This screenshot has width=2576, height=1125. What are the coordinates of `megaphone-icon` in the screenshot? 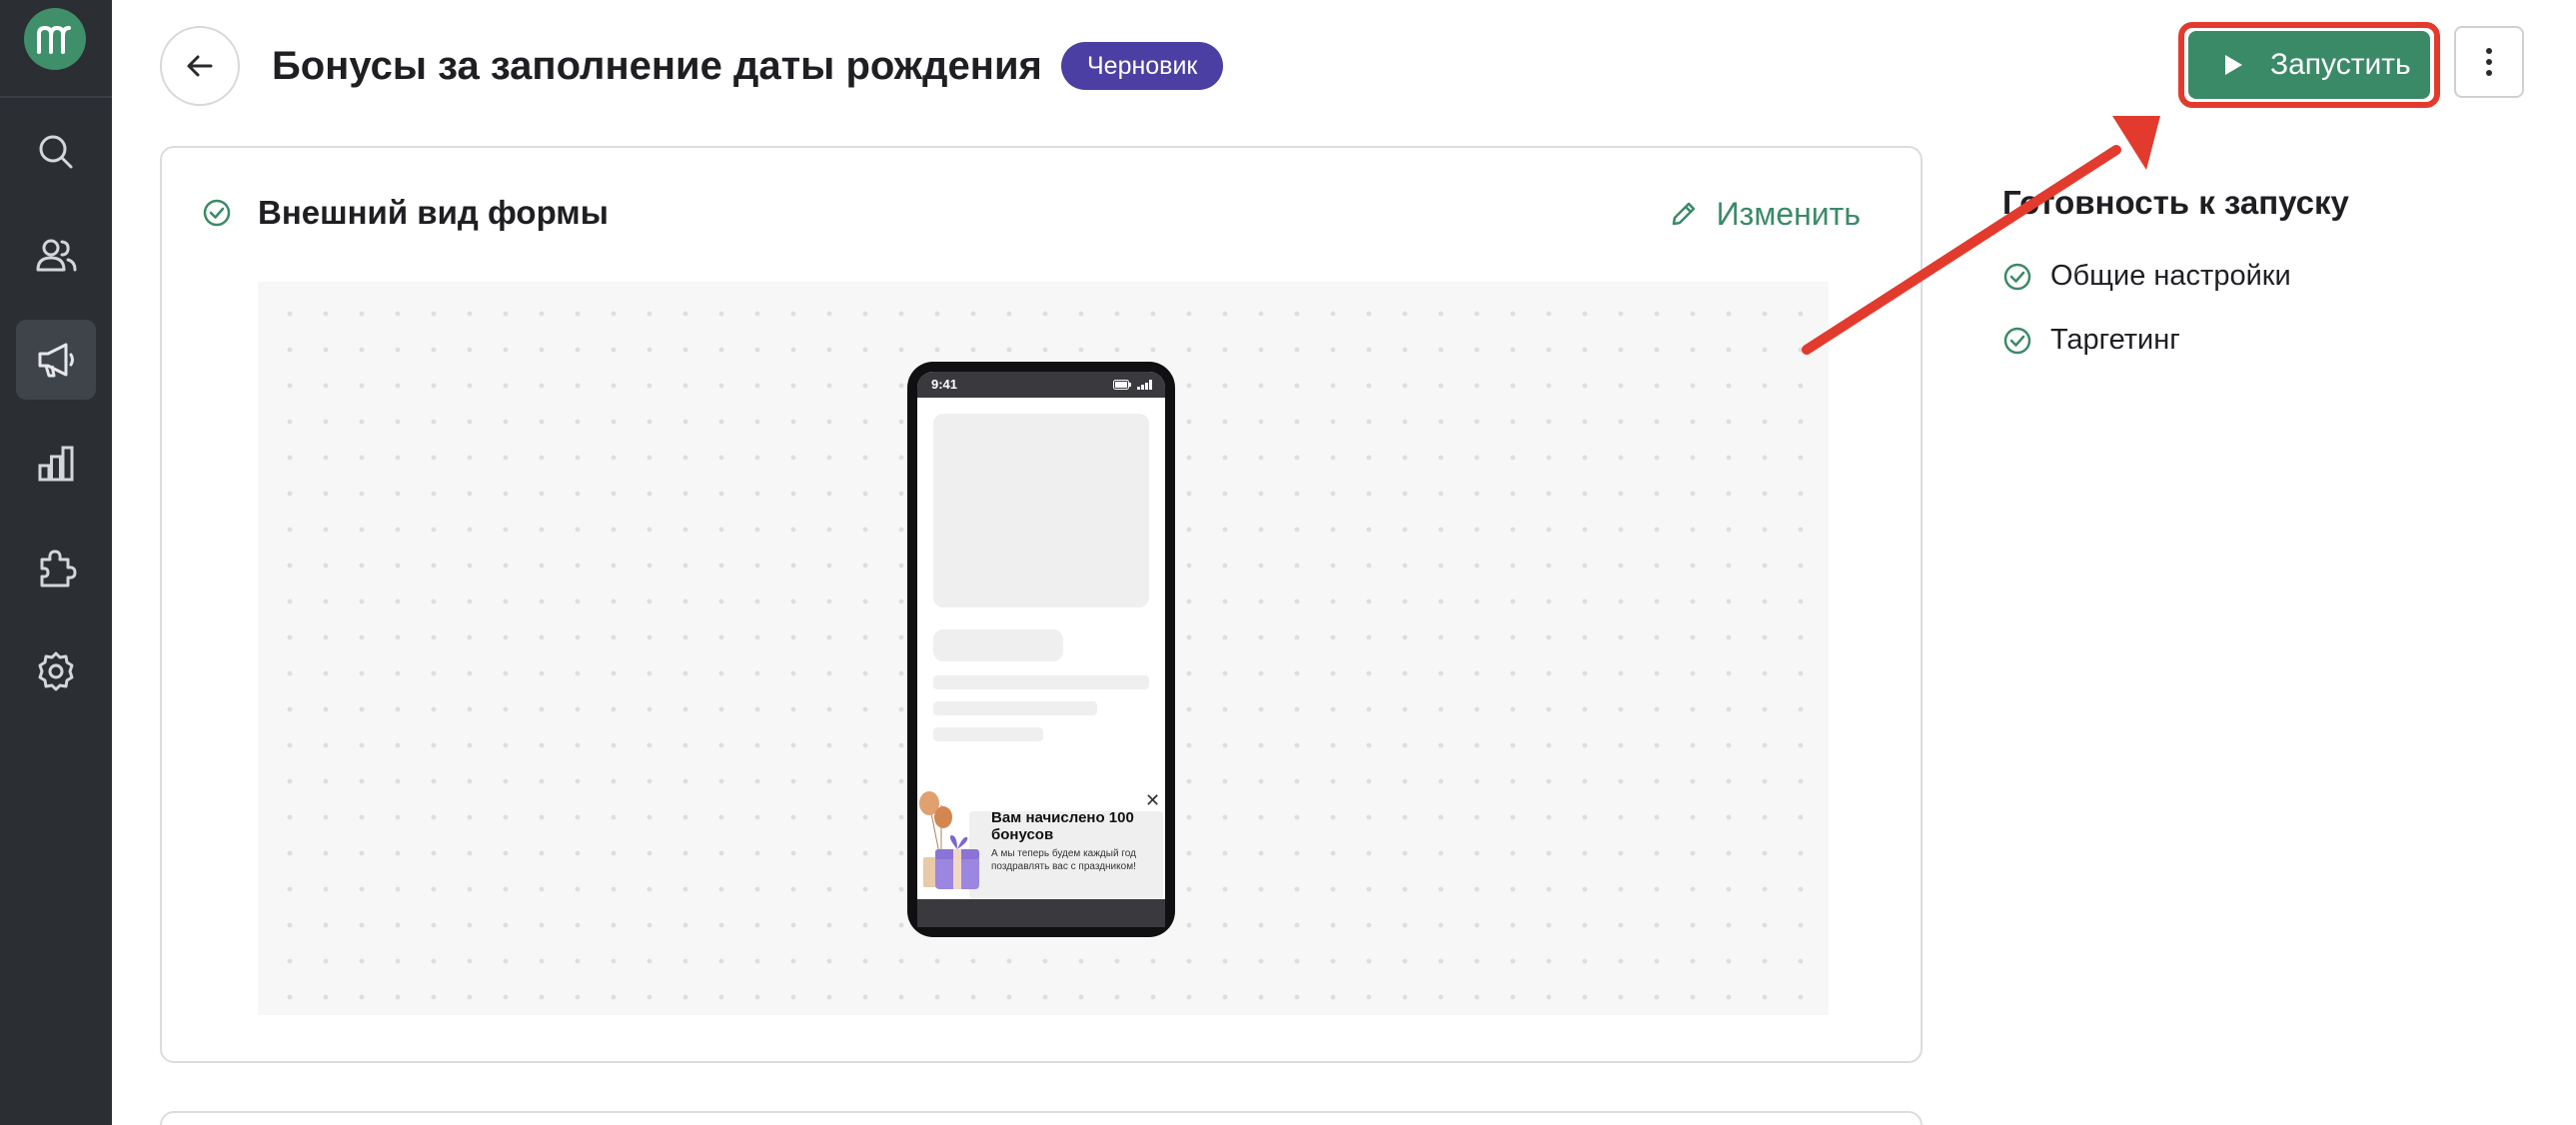 It's located at (56, 361).